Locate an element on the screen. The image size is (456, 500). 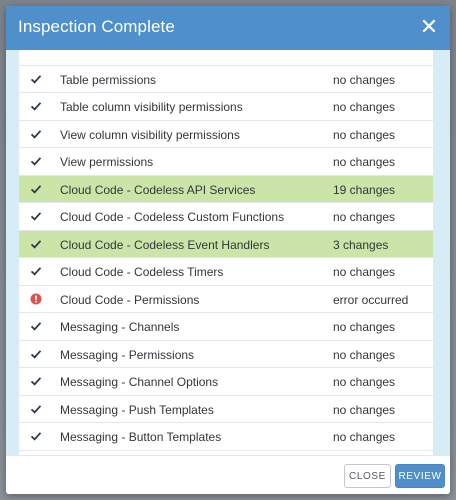
row-name: Cloud Code - Codeless API Services is located at coordinates (158, 189).